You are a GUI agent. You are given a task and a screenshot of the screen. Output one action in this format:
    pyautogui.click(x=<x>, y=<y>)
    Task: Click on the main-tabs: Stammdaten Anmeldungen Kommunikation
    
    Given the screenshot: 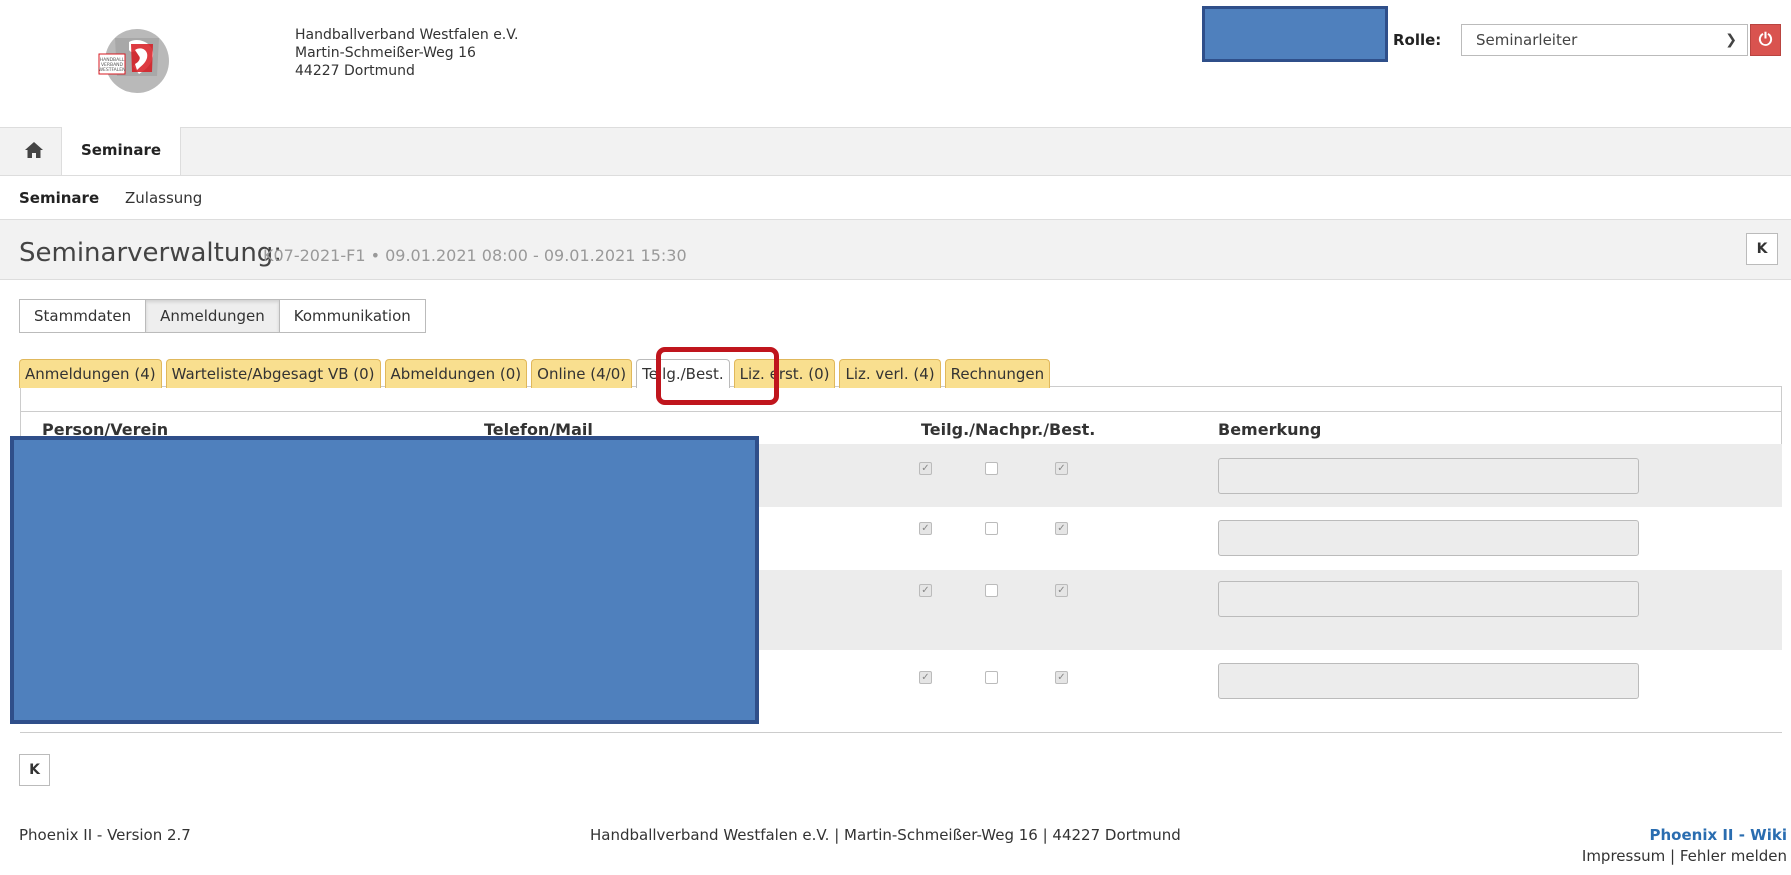 What is the action you would take?
    pyautogui.click(x=222, y=316)
    